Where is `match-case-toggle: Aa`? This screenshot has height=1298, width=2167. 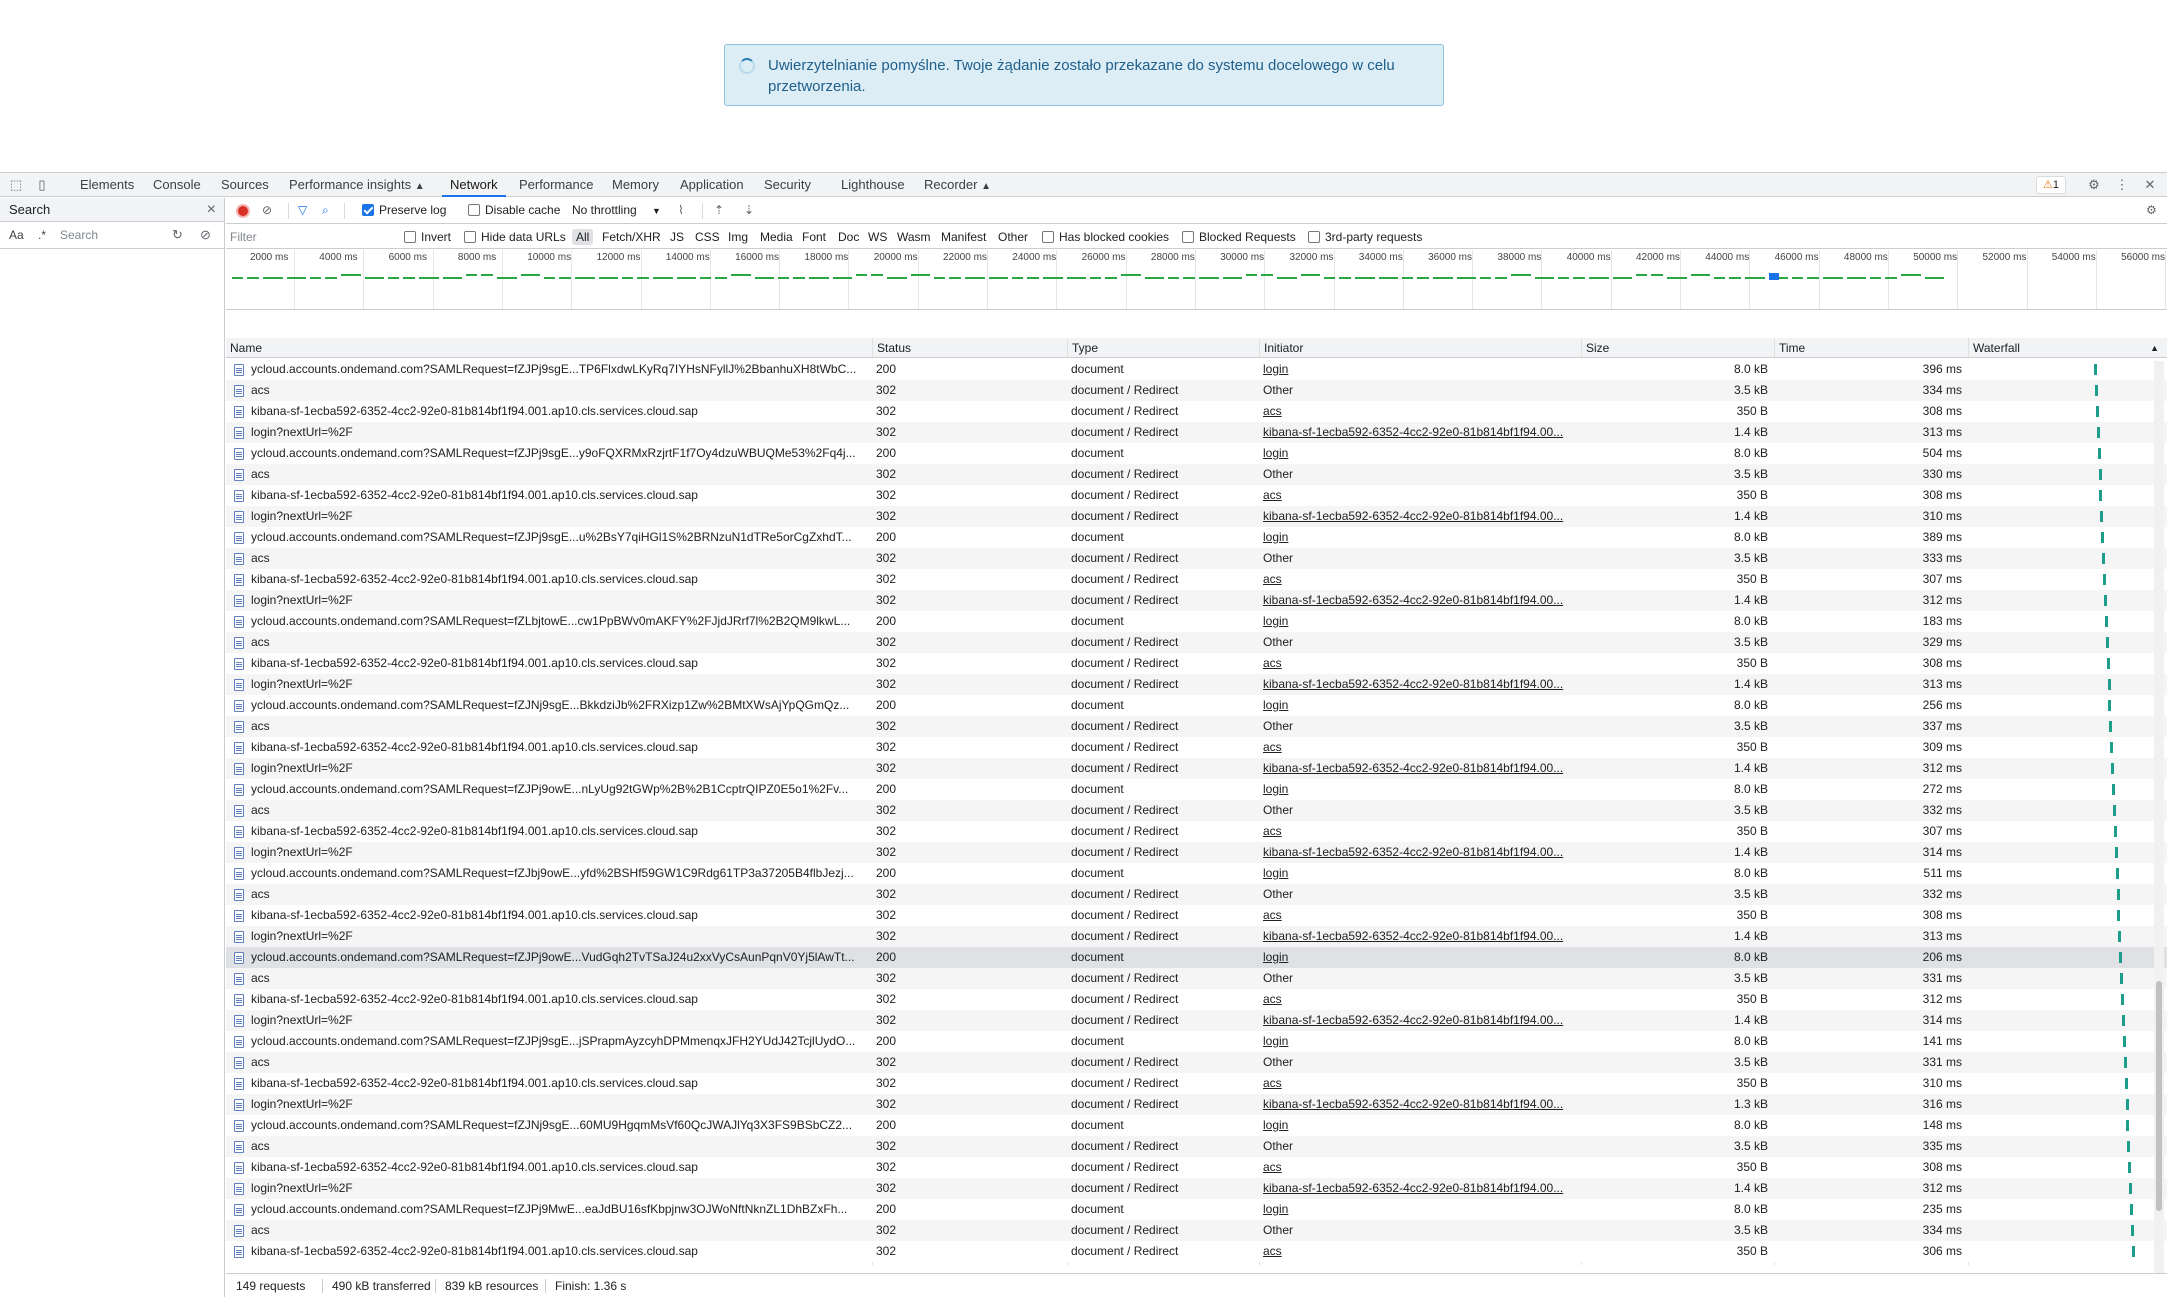 match-case-toggle: Aa is located at coordinates (16, 235).